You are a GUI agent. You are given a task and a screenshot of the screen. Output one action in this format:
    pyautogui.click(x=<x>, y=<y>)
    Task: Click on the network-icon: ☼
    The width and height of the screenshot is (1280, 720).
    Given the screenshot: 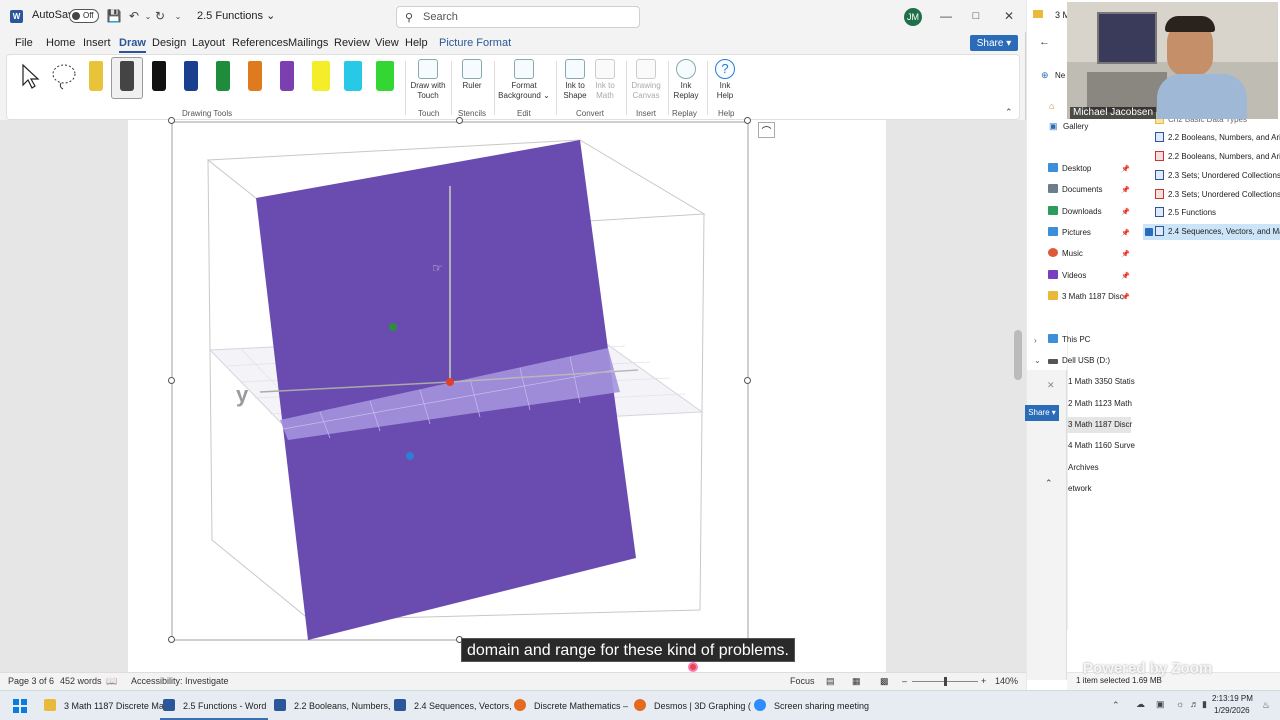 What is the action you would take?
    pyautogui.click(x=1180, y=704)
    